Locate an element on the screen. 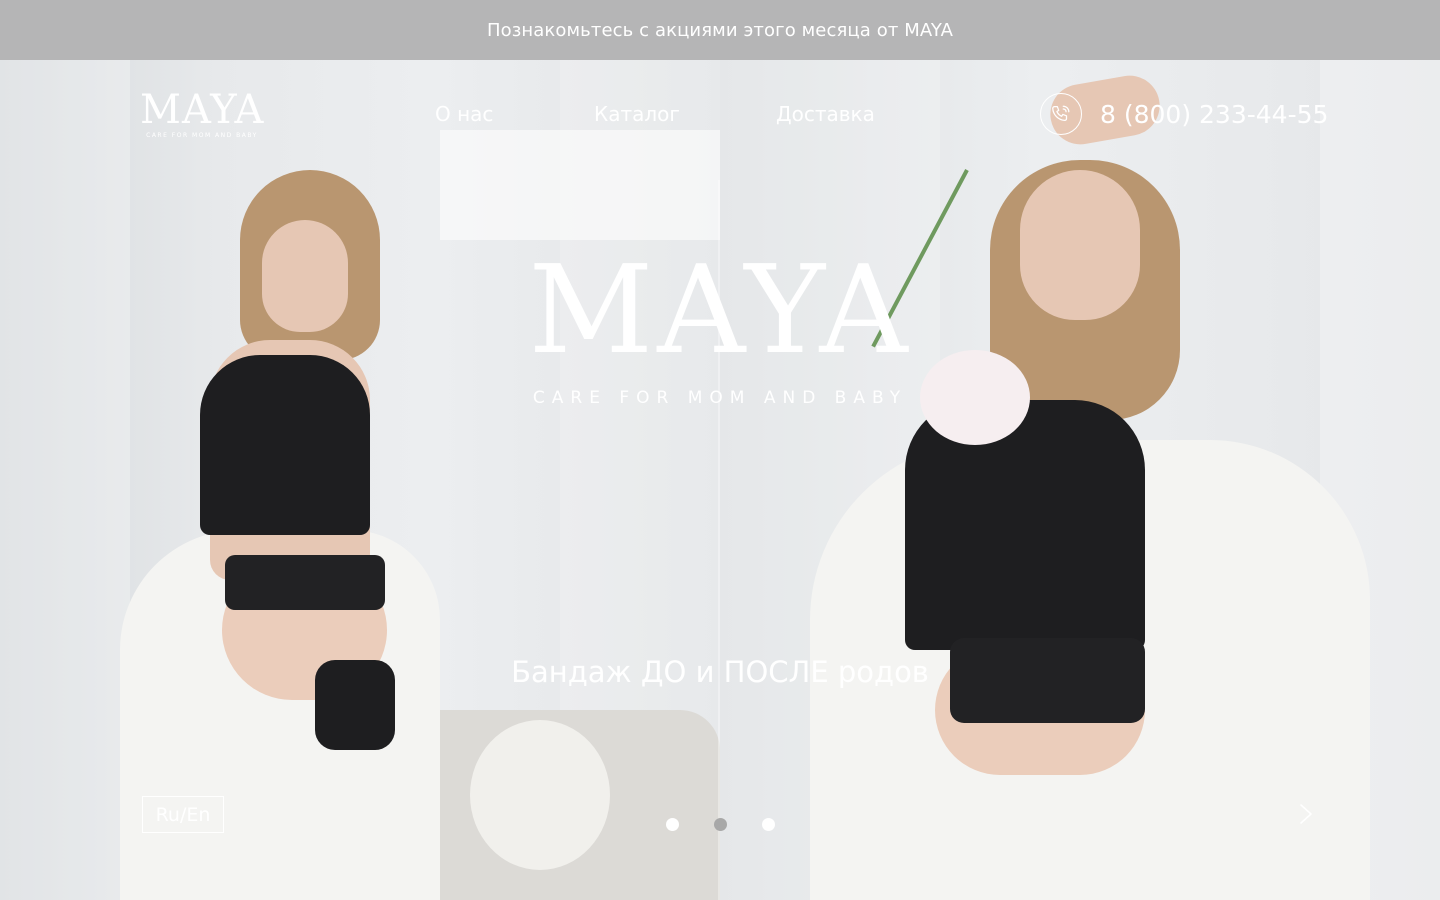 This screenshot has height=900, width=1440. logo-wordmark: MAYA is located at coordinates (202, 110).